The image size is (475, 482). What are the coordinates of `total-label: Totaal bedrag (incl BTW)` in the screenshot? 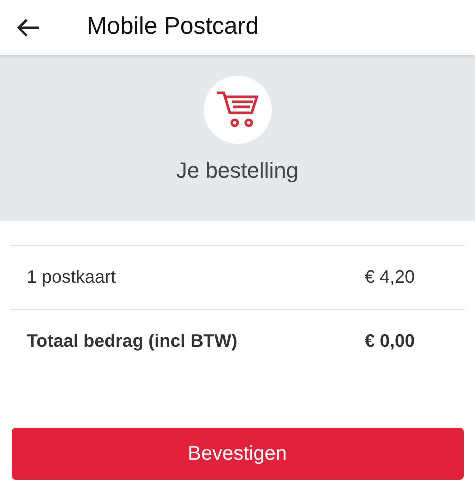 It's located at (132, 341).